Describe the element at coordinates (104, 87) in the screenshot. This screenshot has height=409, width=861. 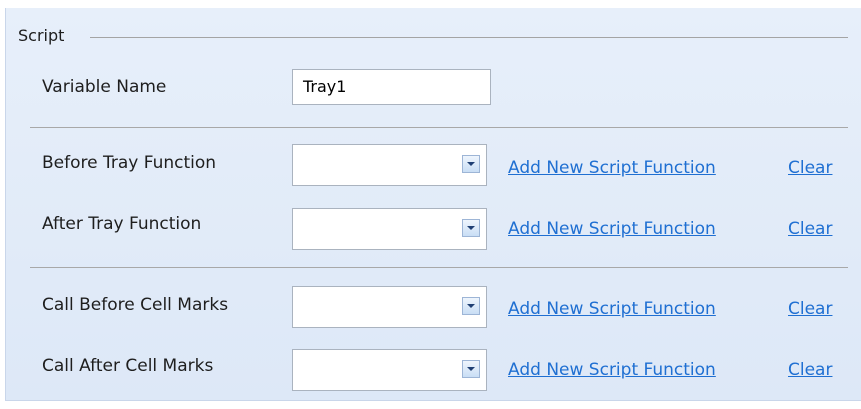
I see `variable-name-label: Variable Name` at that location.